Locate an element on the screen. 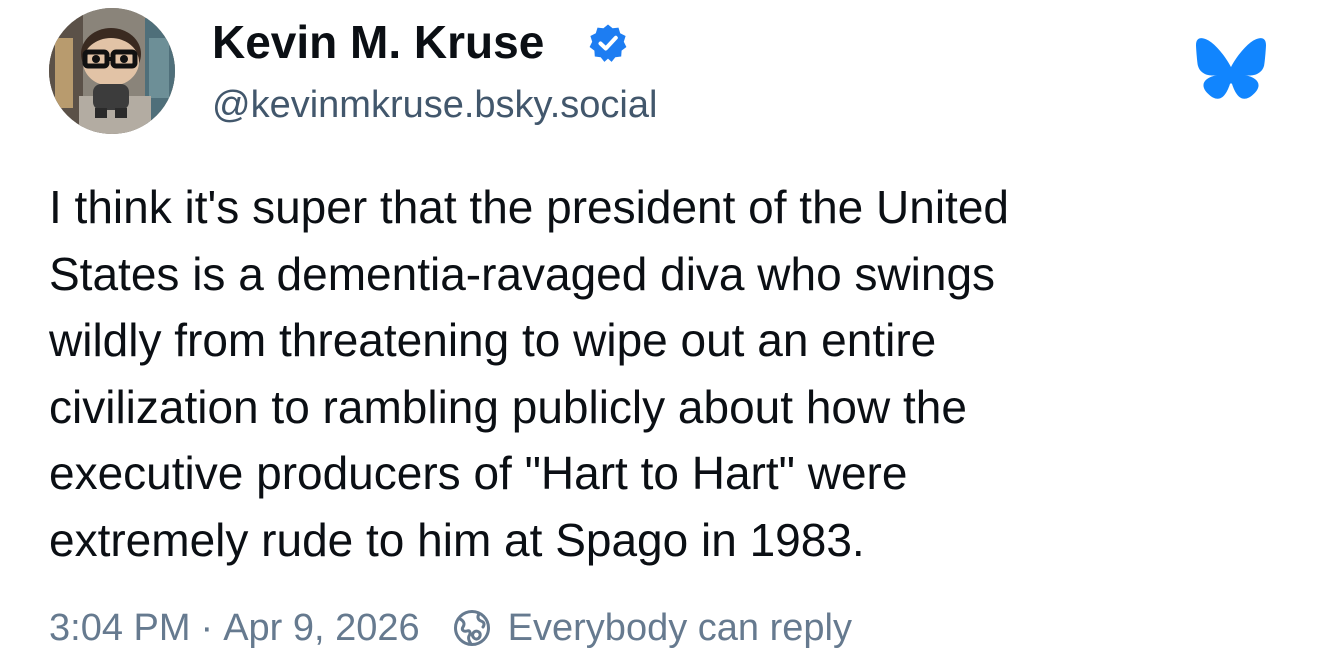 The width and height of the screenshot is (1320, 657). bluesky-butterfly-icon is located at coordinates (1231, 70).